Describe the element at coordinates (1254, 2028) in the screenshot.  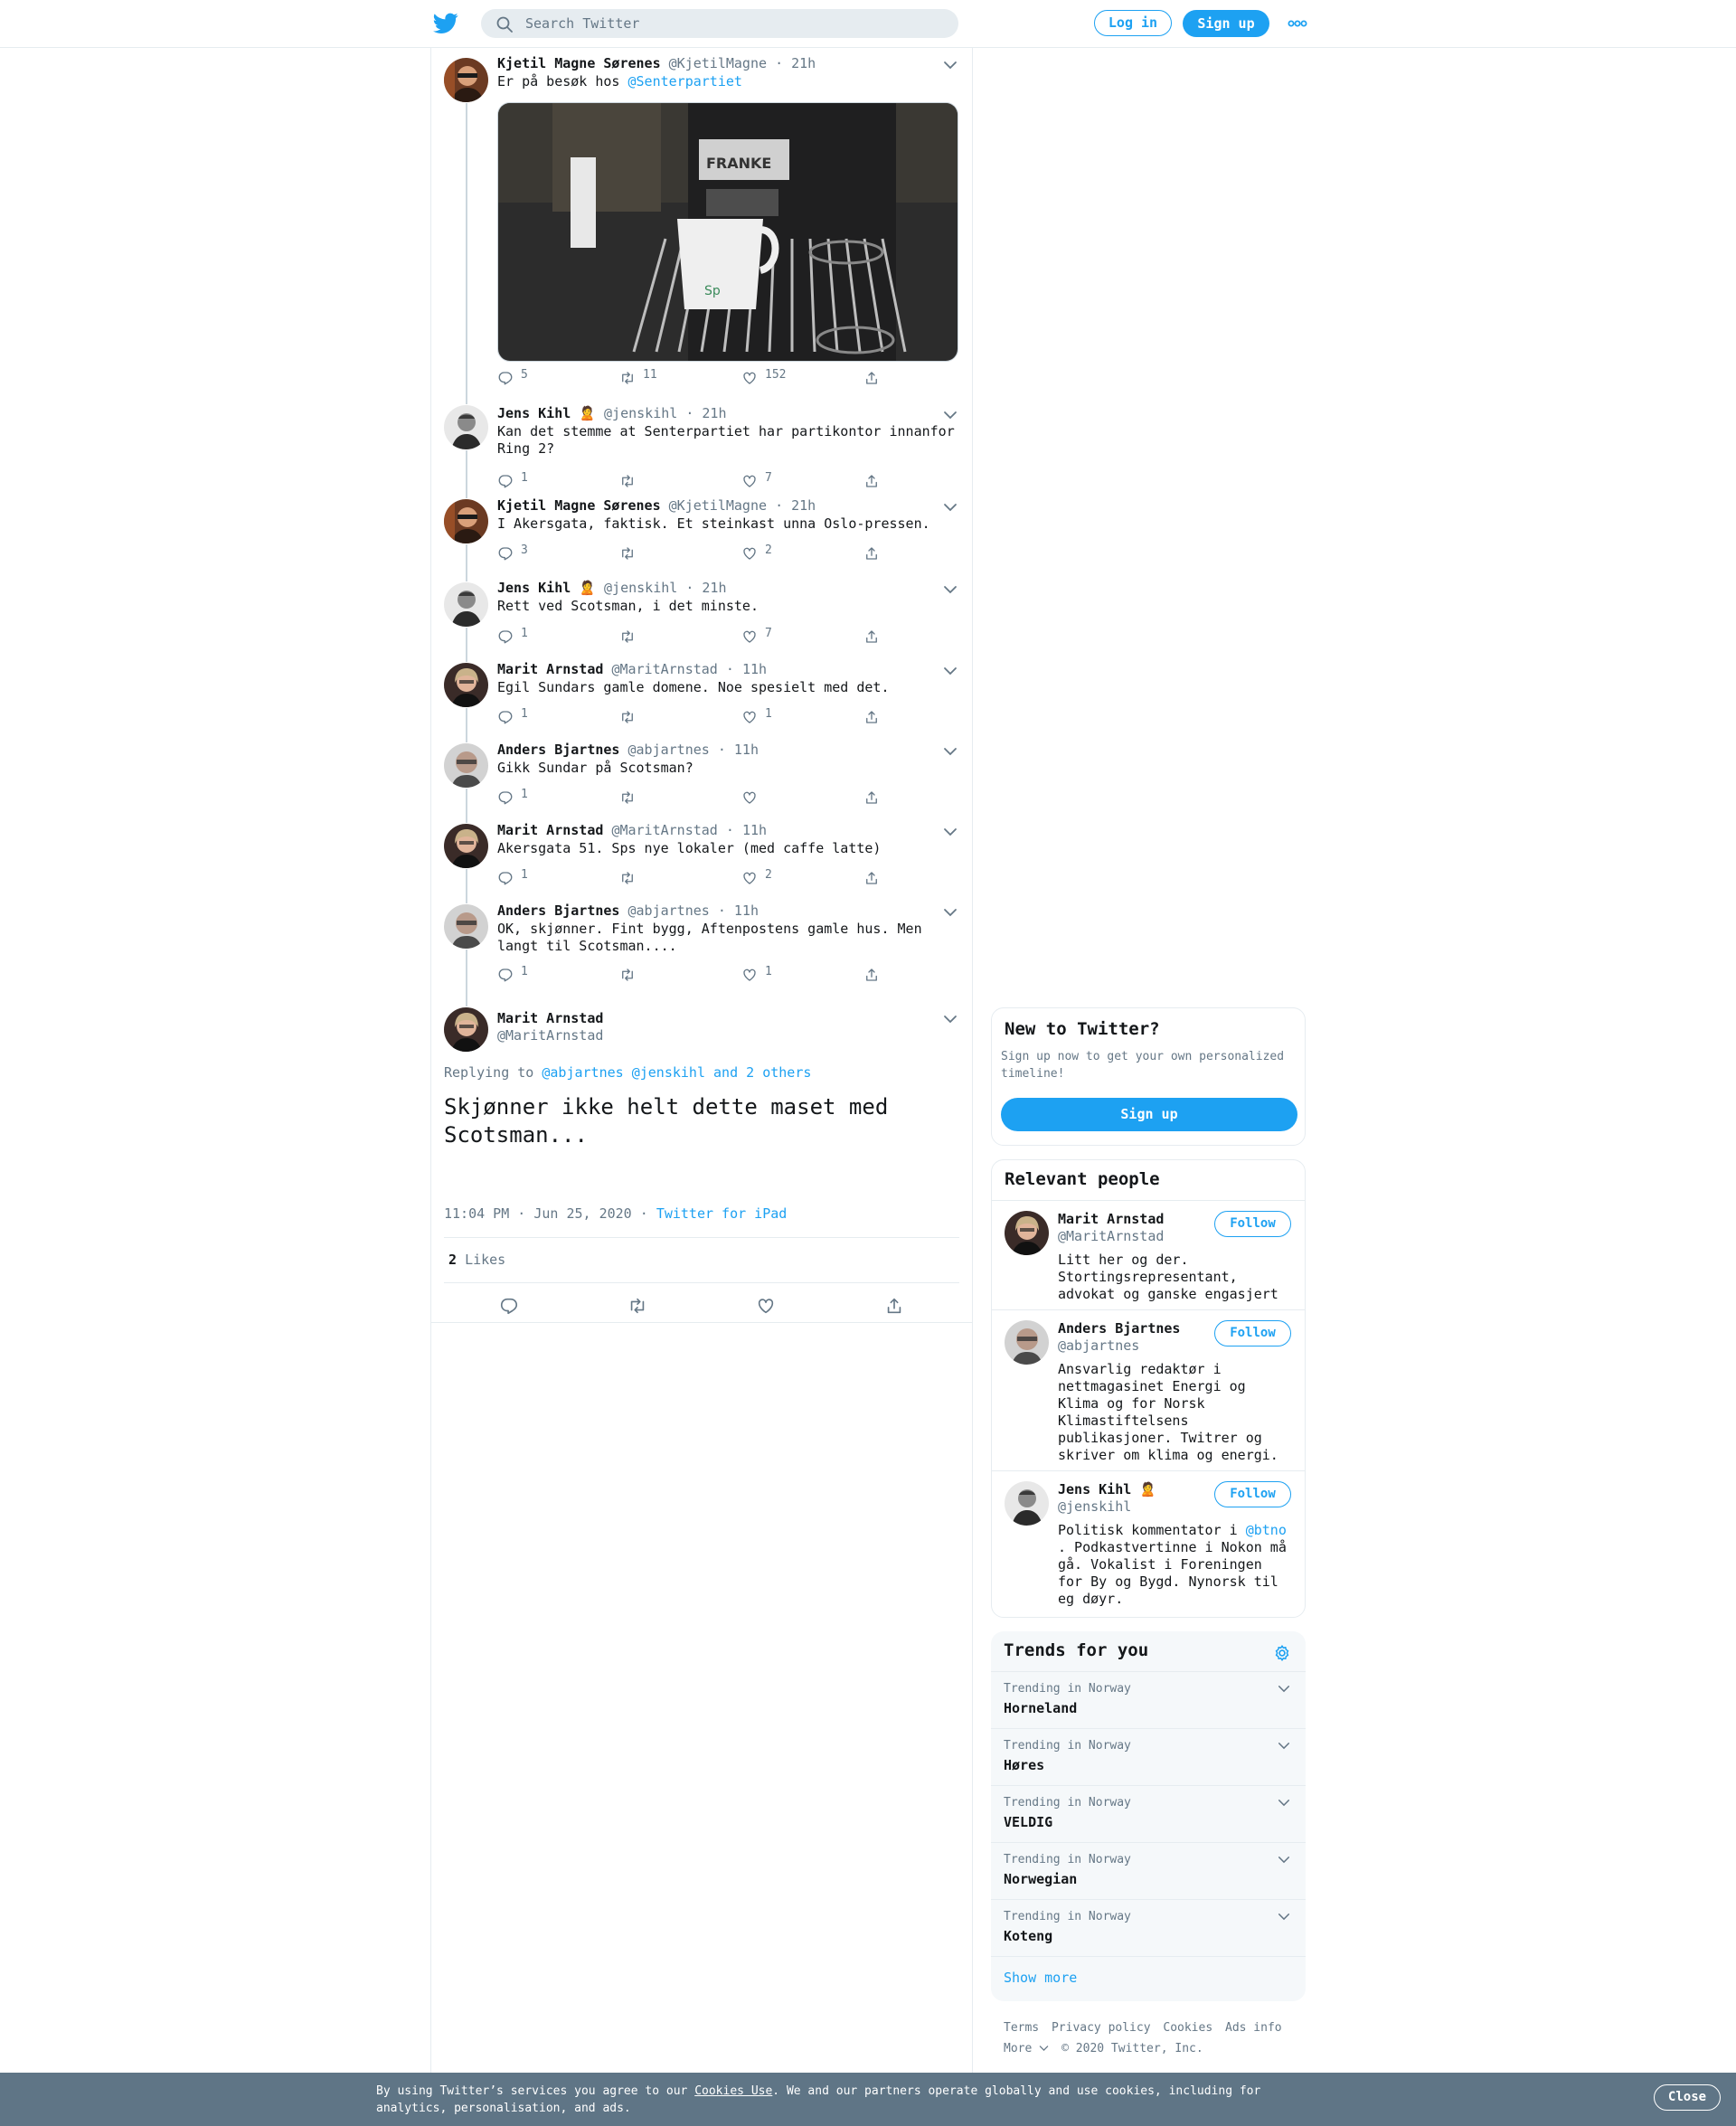
I see `footer-link-ads-info: Ads info` at that location.